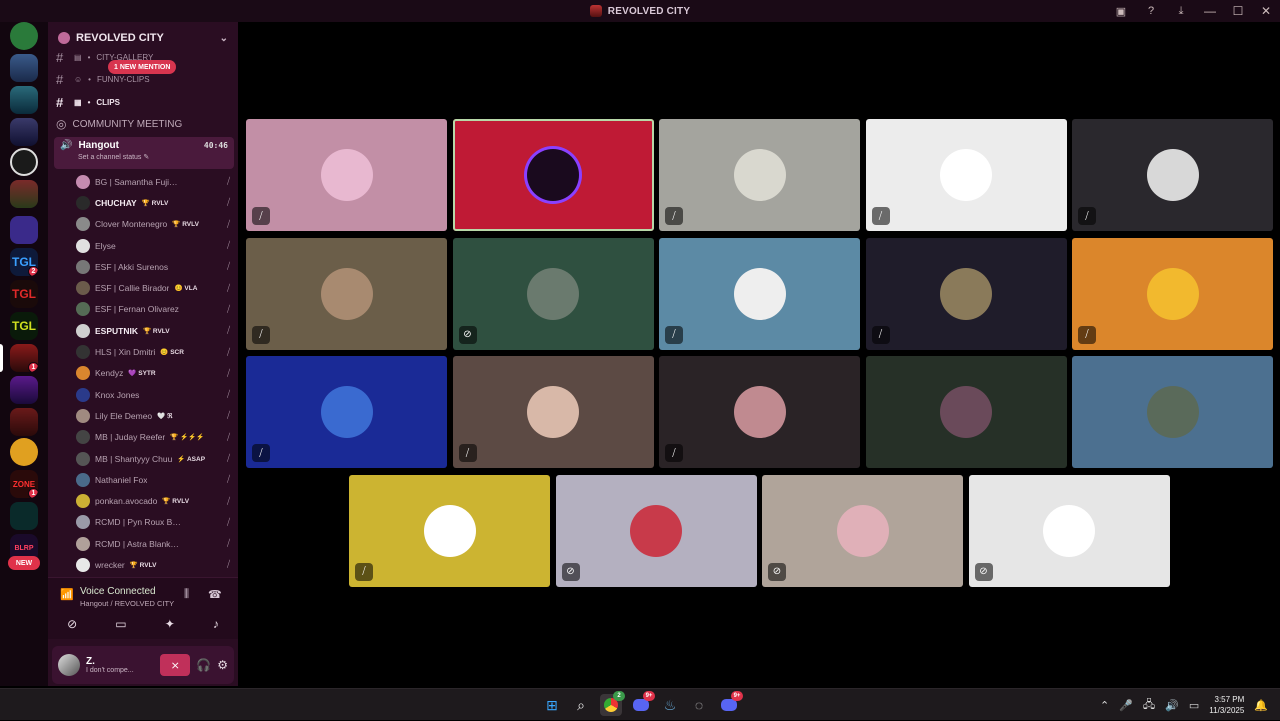 The width and height of the screenshot is (1280, 721). I want to click on disconnect-icon: ☎, so click(215, 594).